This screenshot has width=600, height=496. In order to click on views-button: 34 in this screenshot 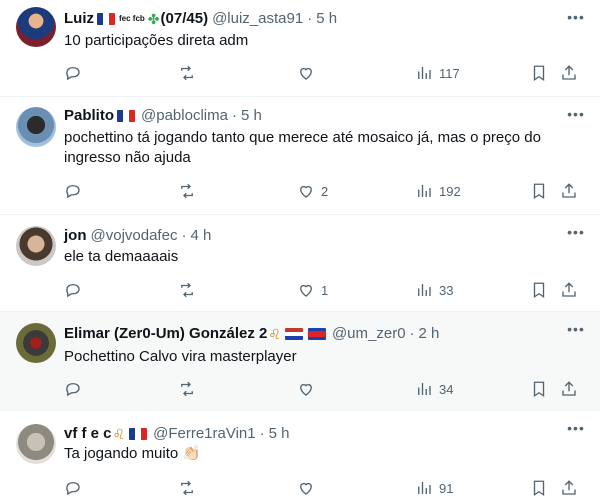, I will do `click(434, 389)`.